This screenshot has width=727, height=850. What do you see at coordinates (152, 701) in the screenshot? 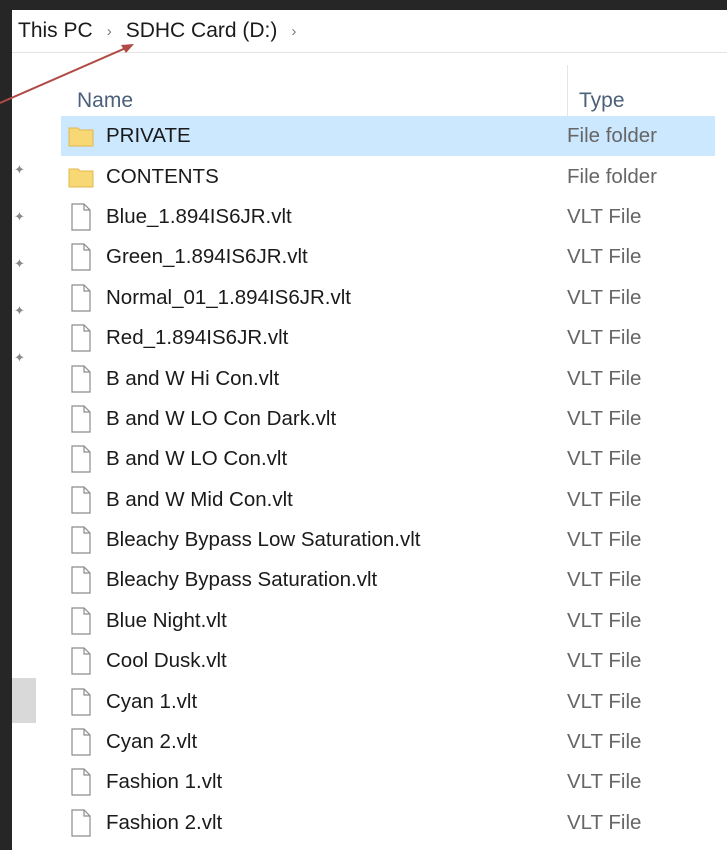
I see `file-name: Cyan 1.vlt` at bounding box center [152, 701].